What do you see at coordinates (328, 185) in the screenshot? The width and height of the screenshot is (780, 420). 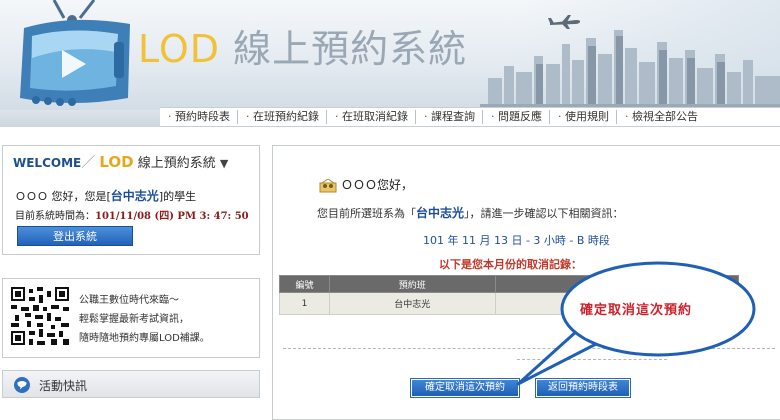 I see `user-group-icon` at bounding box center [328, 185].